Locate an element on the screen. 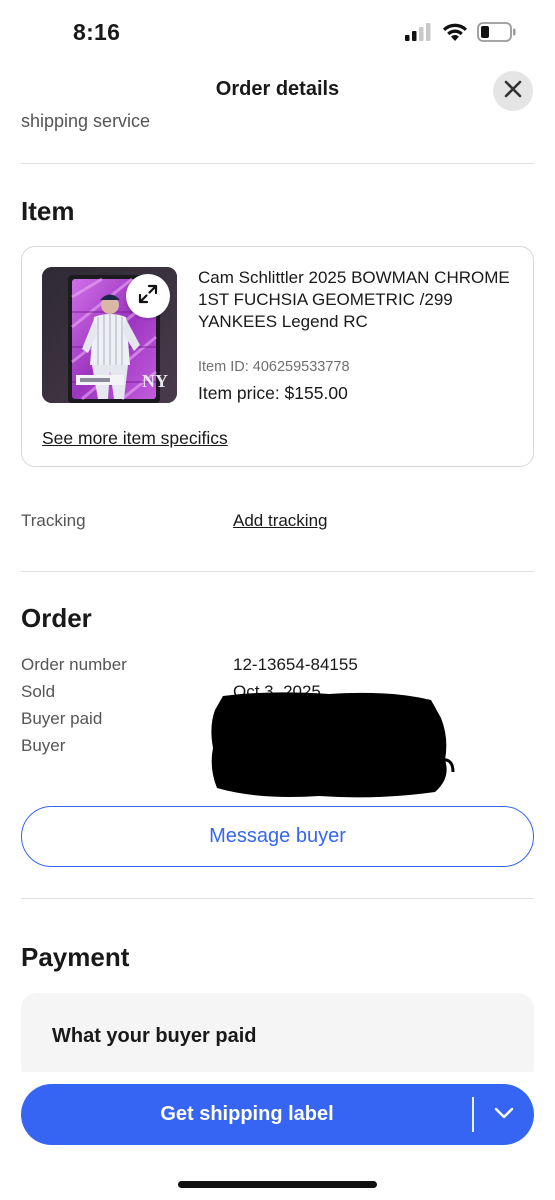 This screenshot has height=1200, width=555. order-details-header: Order details is located at coordinates (277, 90).